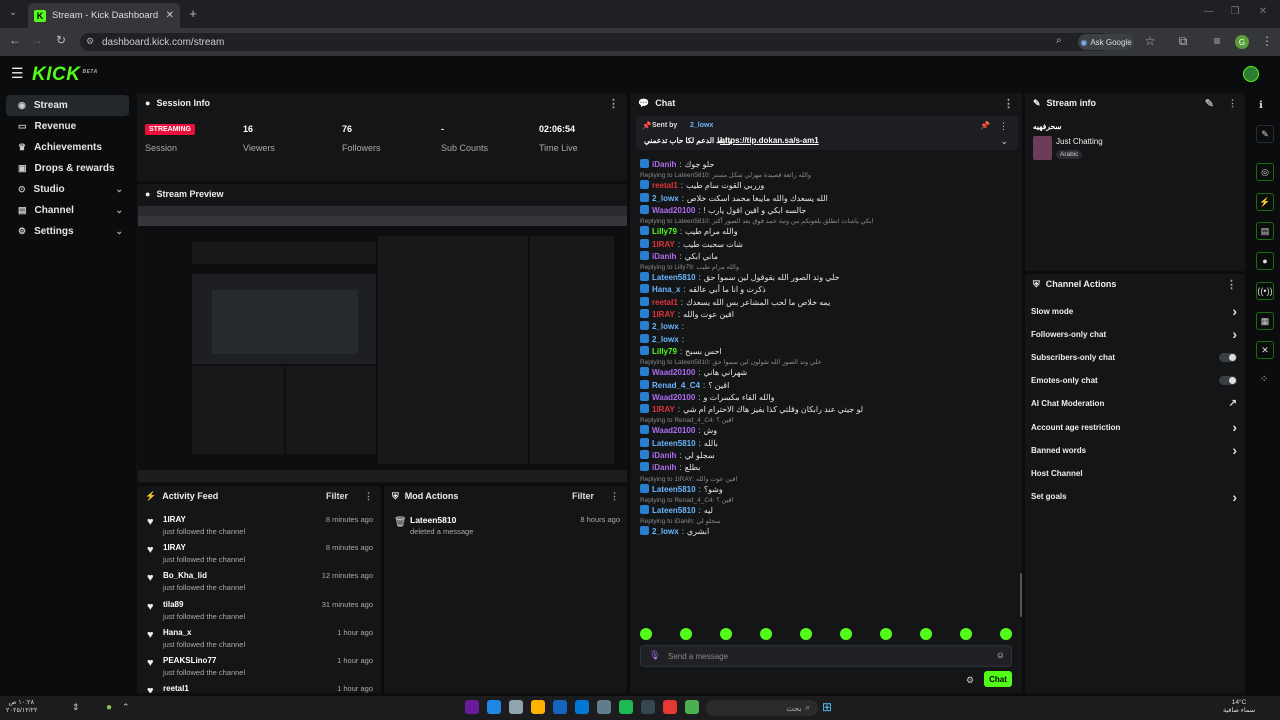 The width and height of the screenshot is (1280, 720). Describe the element at coordinates (998, 679) in the screenshot. I see `chat-send-button: Chat` at that location.